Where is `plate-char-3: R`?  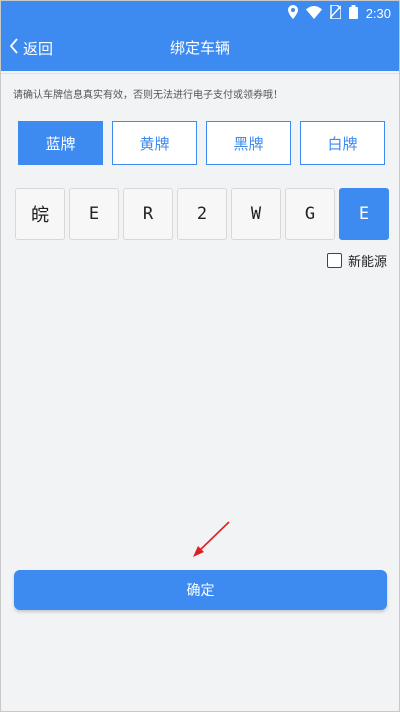 plate-char-3: R is located at coordinates (148, 214).